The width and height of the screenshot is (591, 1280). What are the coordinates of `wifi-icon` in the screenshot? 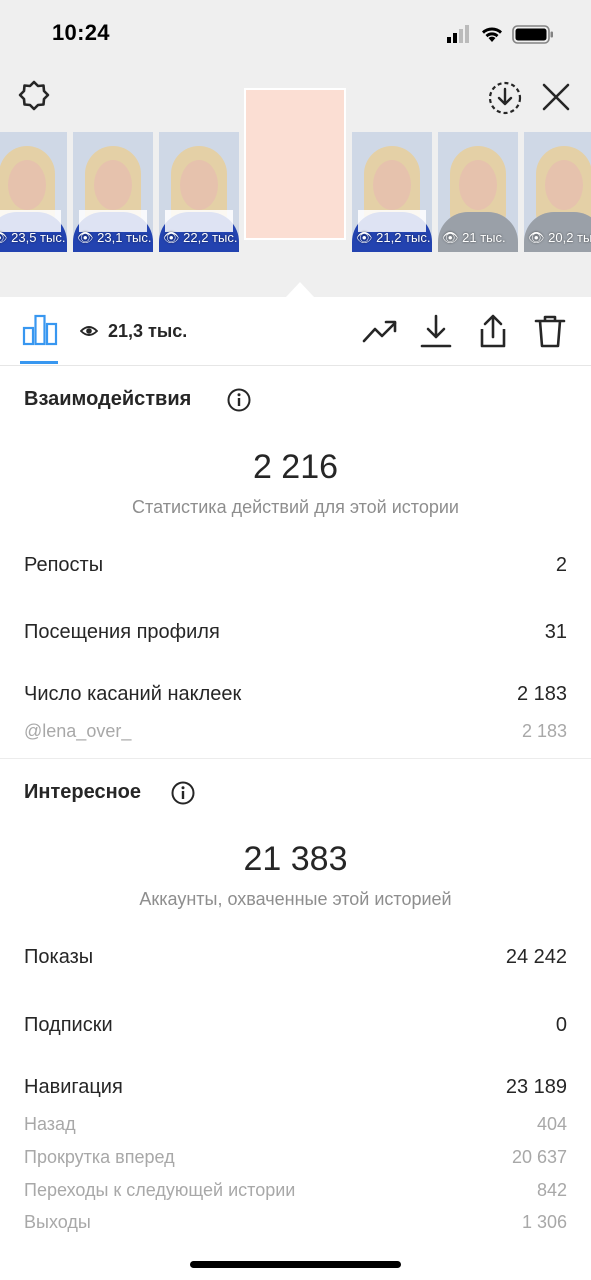 It's located at (492, 34).